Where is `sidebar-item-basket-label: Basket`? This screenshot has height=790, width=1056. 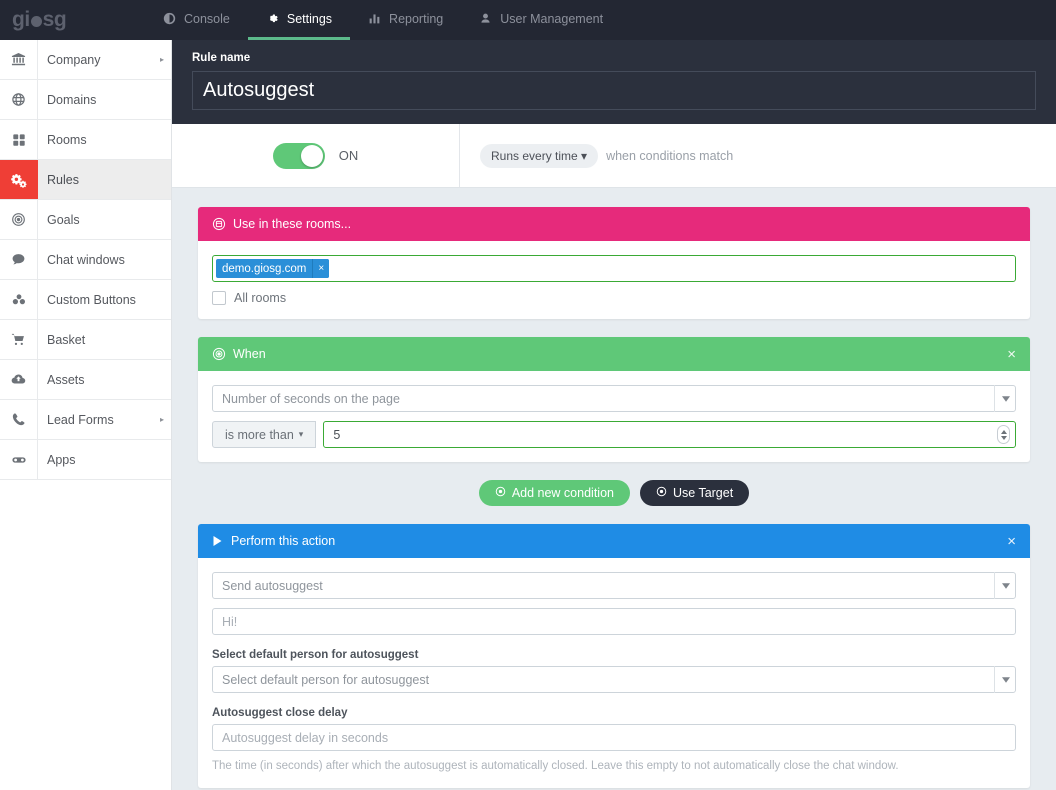
sidebar-item-basket-label: Basket is located at coordinates (66, 339).